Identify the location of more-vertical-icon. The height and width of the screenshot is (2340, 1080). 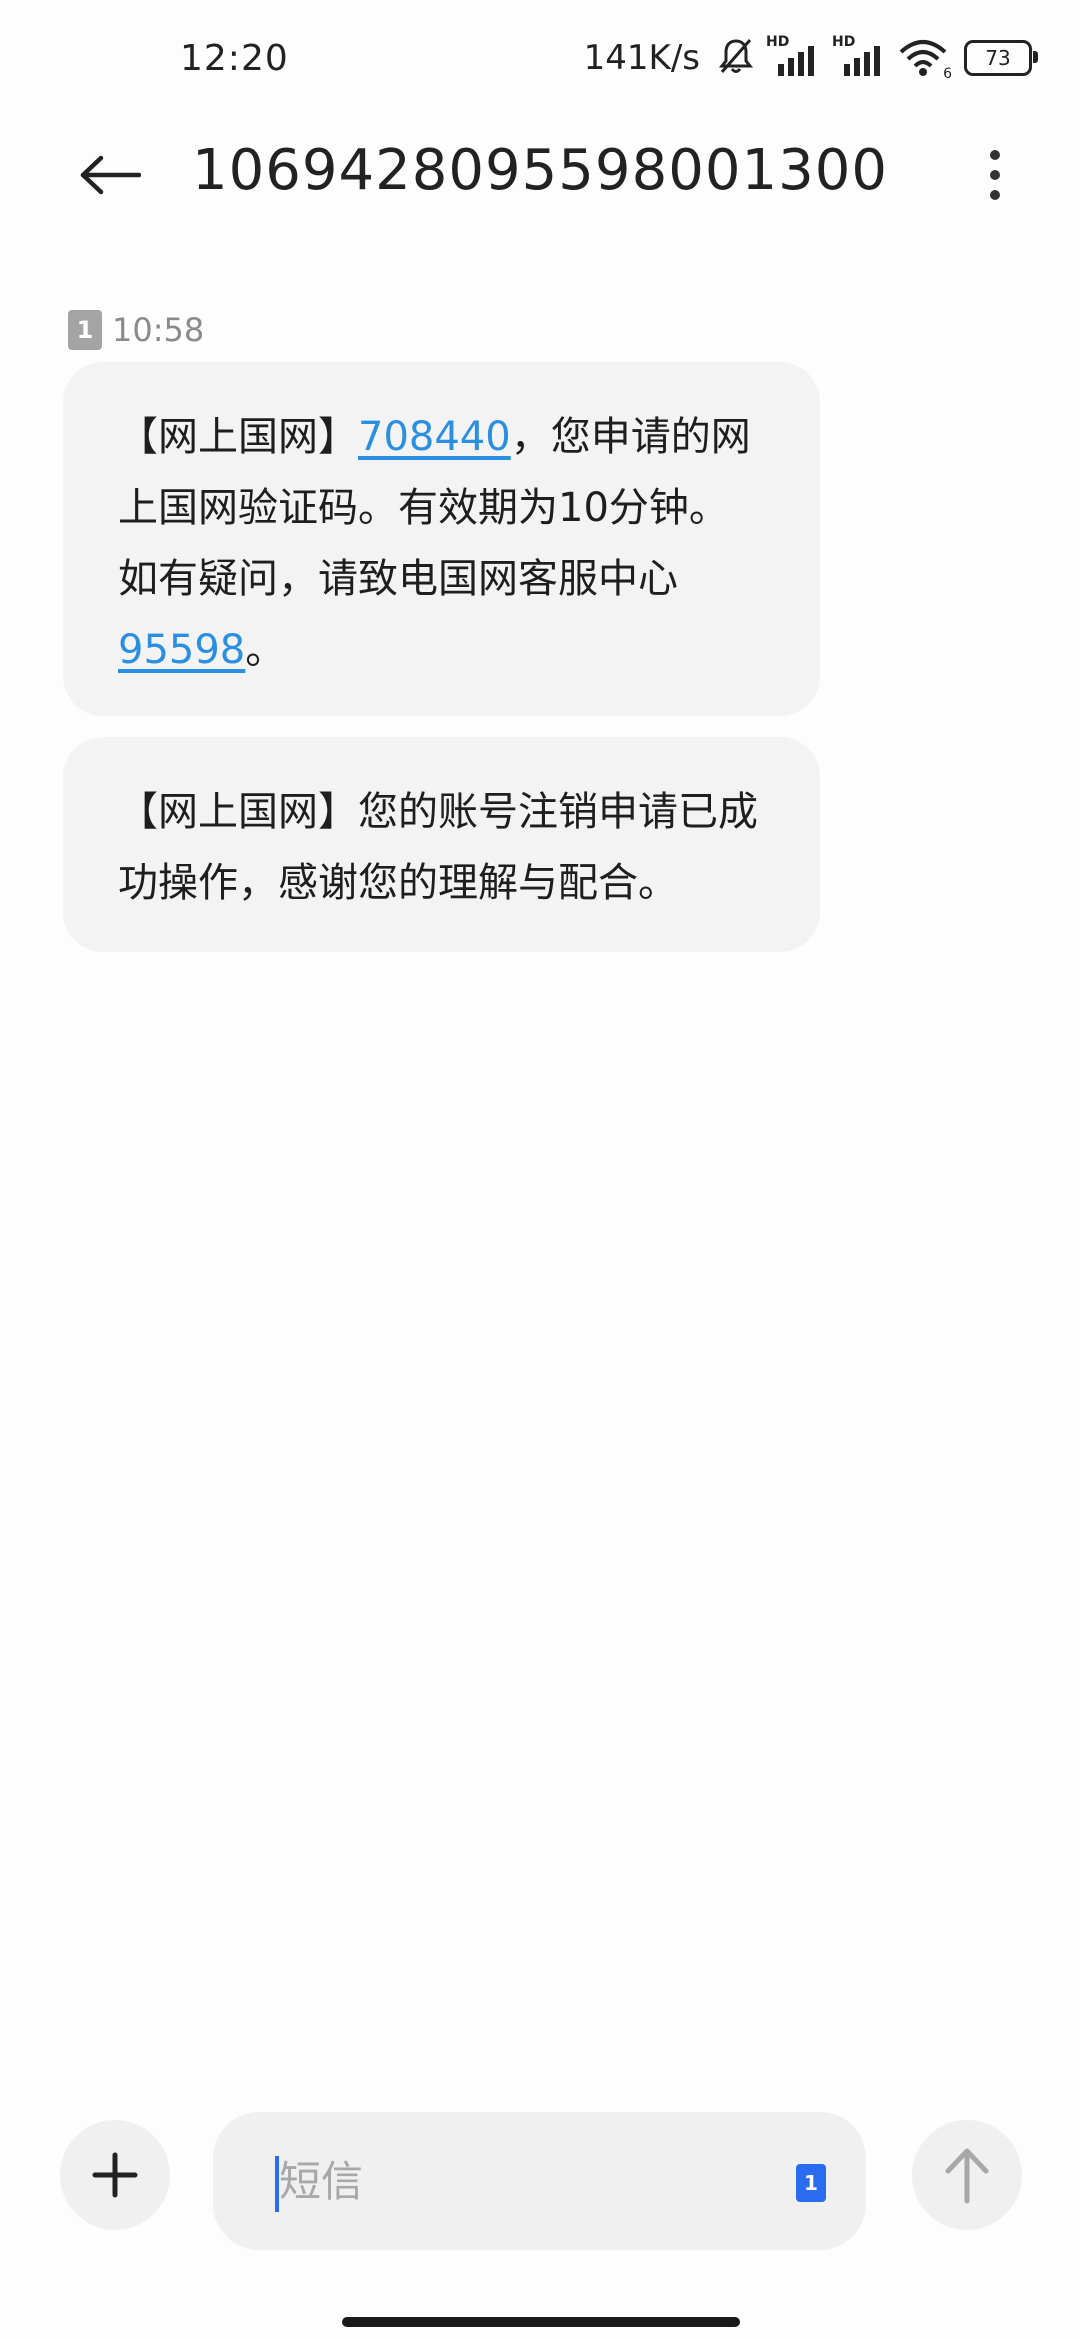
(995, 155).